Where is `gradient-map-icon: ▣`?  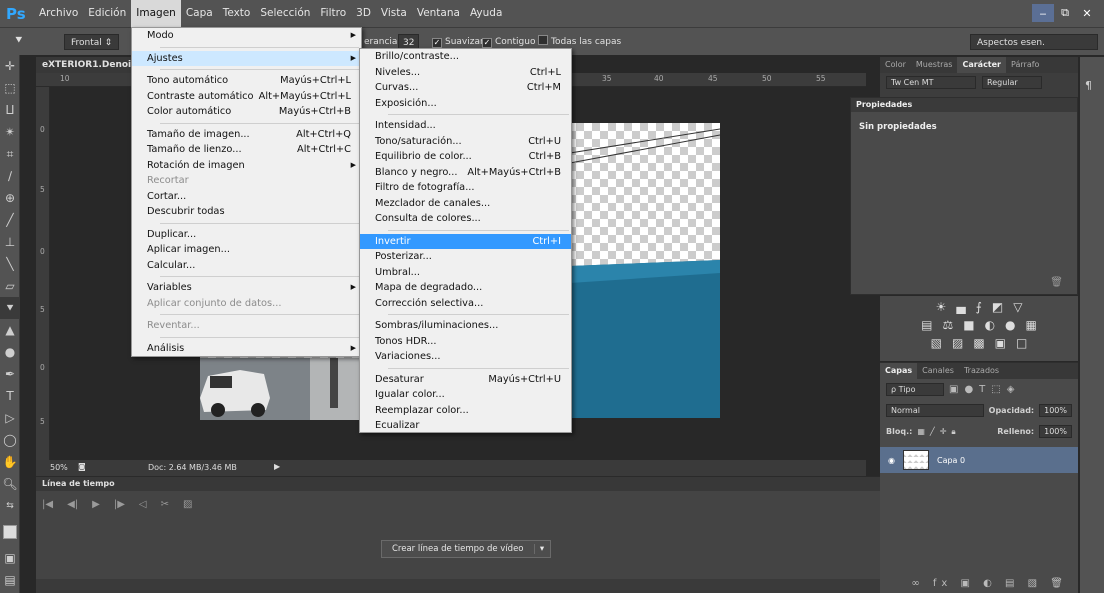 gradient-map-icon: ▣ is located at coordinates (1000, 343).